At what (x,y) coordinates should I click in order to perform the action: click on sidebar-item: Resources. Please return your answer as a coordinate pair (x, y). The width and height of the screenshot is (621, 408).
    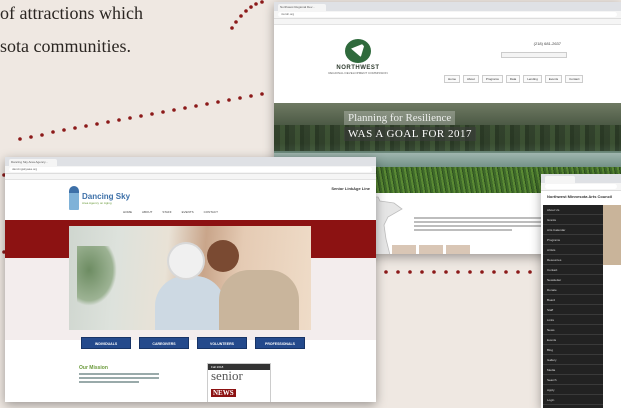
    Looking at the image, I should click on (573, 260).